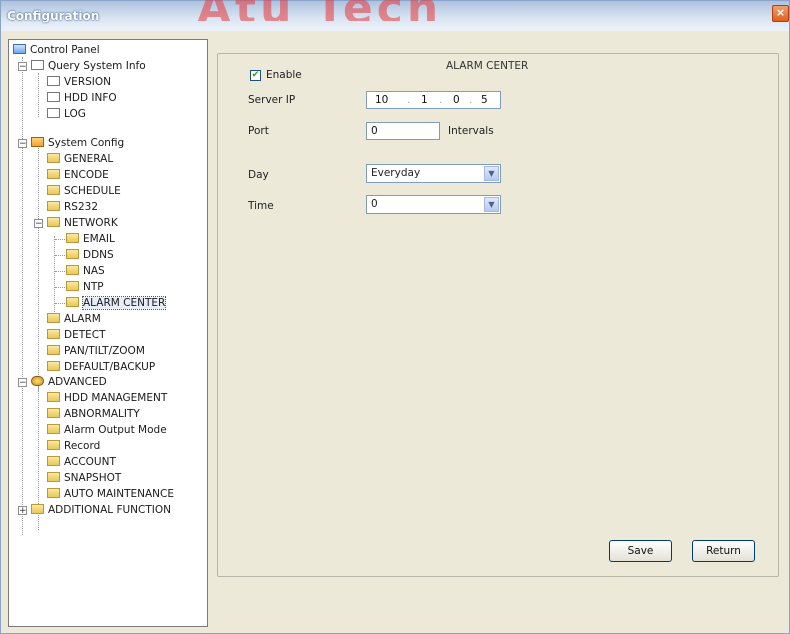 Image resolution: width=790 pixels, height=634 pixels. I want to click on tree-item-ddns: DDNS, so click(90, 255).